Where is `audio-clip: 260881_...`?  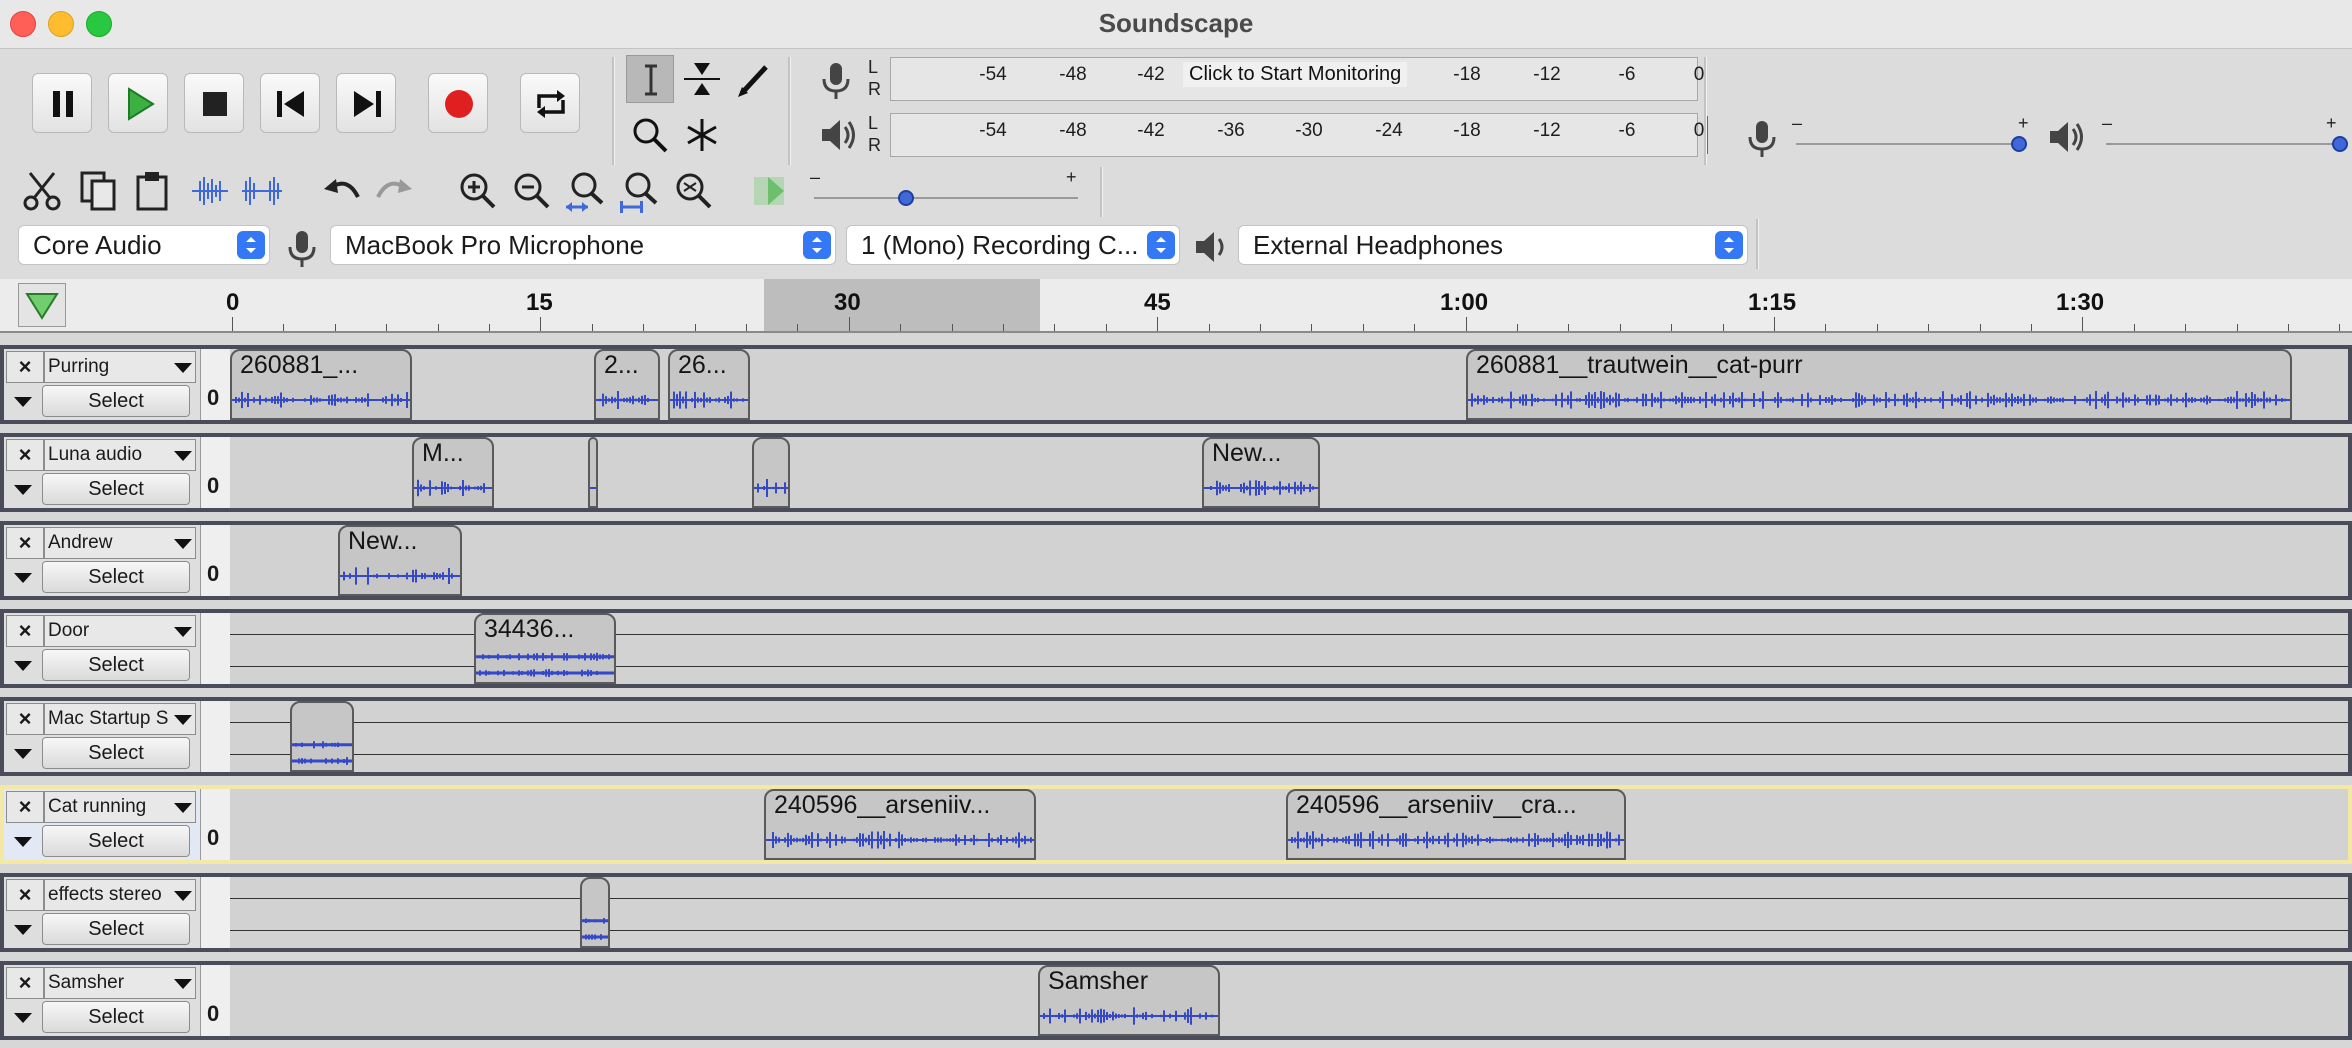
audio-clip: 260881_... is located at coordinates (321, 384).